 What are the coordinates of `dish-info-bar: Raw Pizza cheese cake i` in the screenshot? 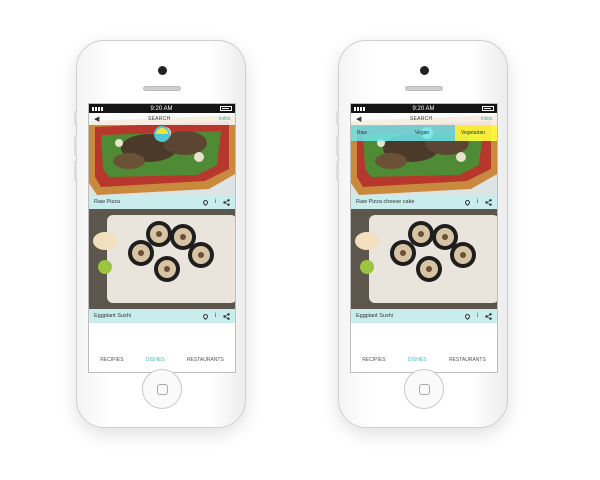 It's located at (424, 202).